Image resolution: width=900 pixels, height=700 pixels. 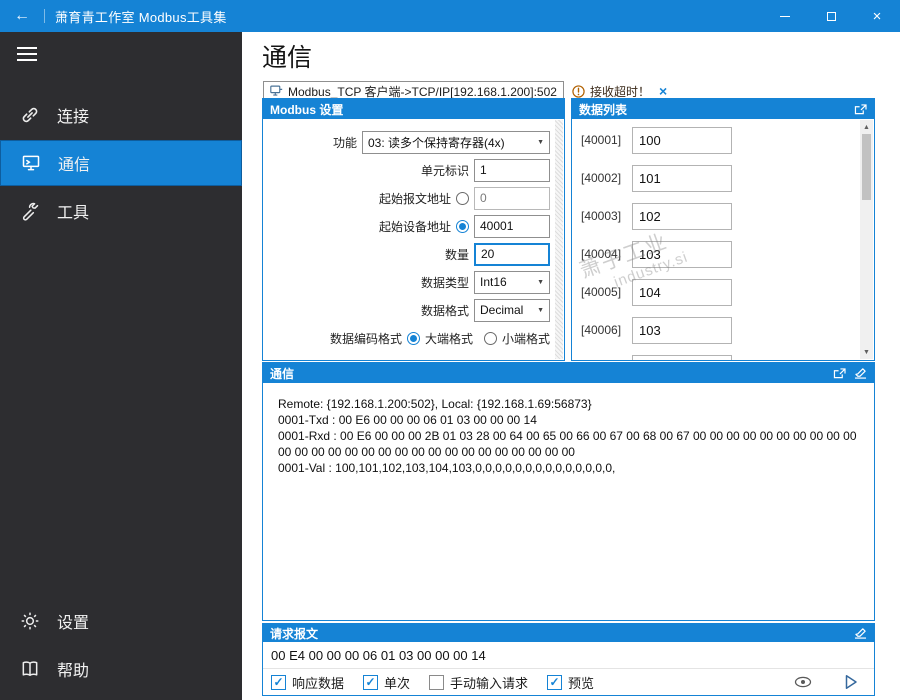 What do you see at coordinates (462, 198) in the screenshot?
I see `start-msg-addr-radio` at bounding box center [462, 198].